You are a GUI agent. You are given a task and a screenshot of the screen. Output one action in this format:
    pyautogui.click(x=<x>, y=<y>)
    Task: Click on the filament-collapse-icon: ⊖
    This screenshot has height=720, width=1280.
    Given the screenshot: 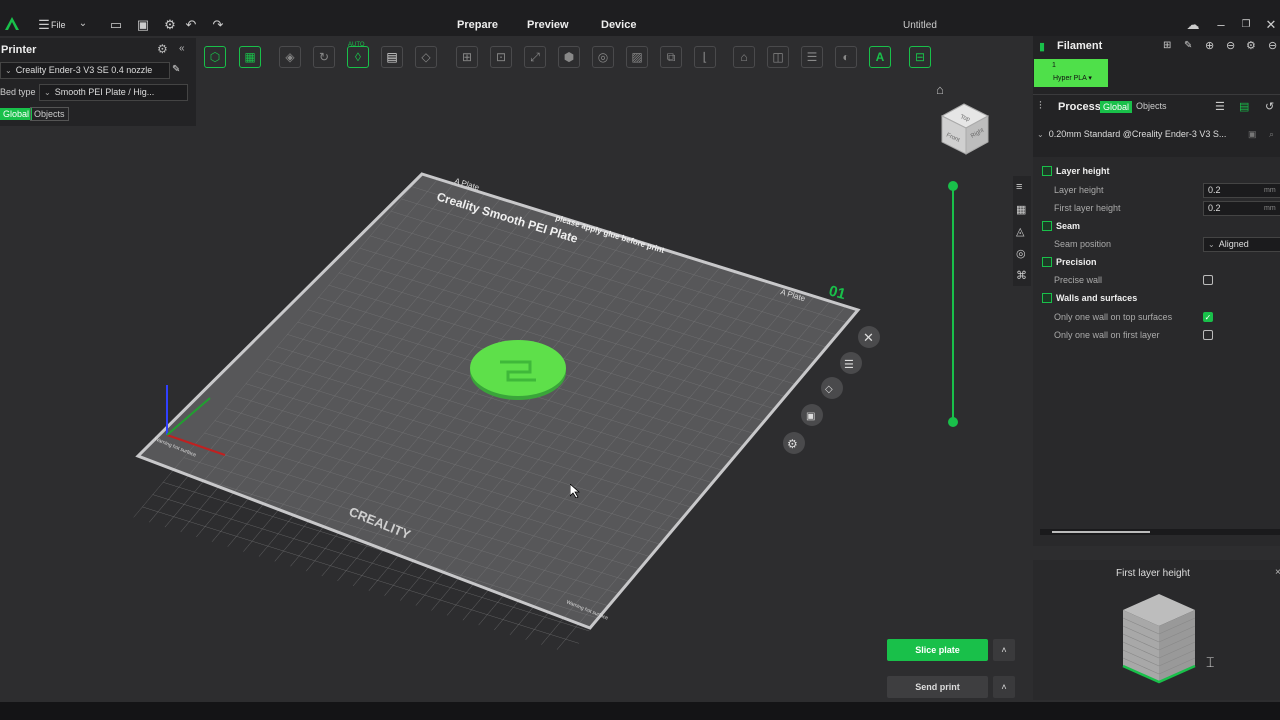 What is the action you would take?
    pyautogui.click(x=1272, y=45)
    